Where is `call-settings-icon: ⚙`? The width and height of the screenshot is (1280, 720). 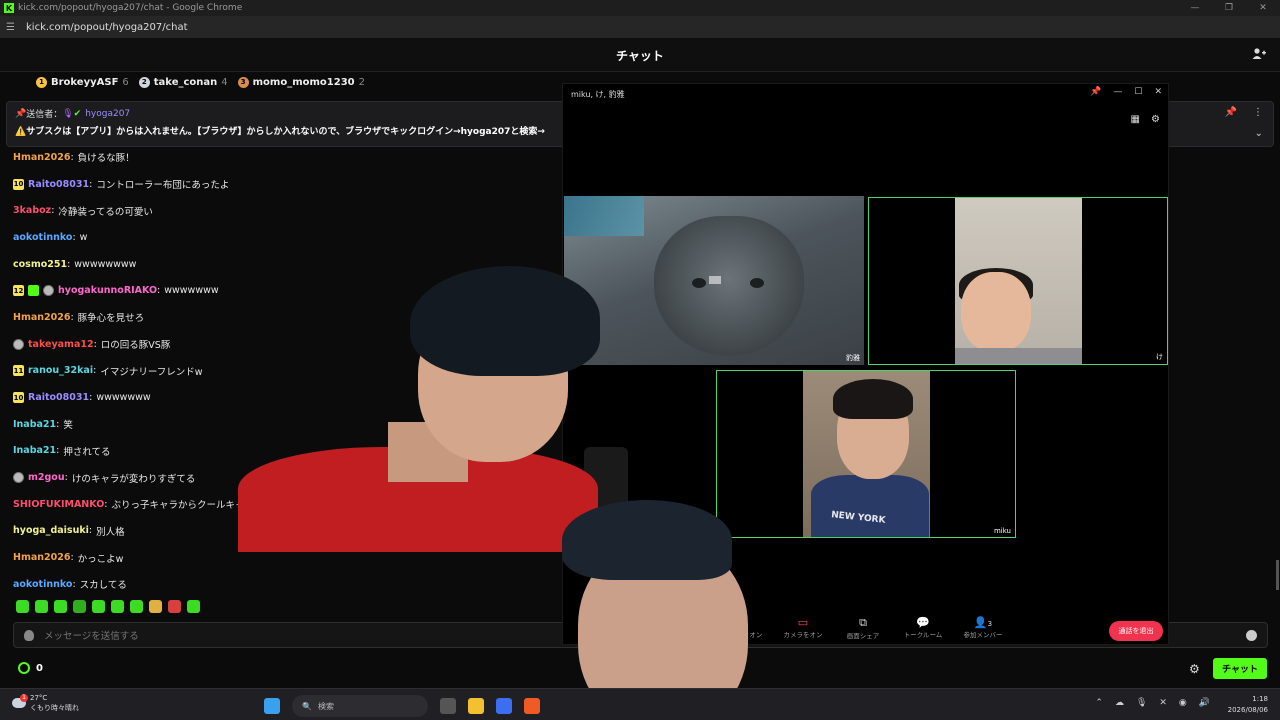 call-settings-icon: ⚙ is located at coordinates (1155, 119).